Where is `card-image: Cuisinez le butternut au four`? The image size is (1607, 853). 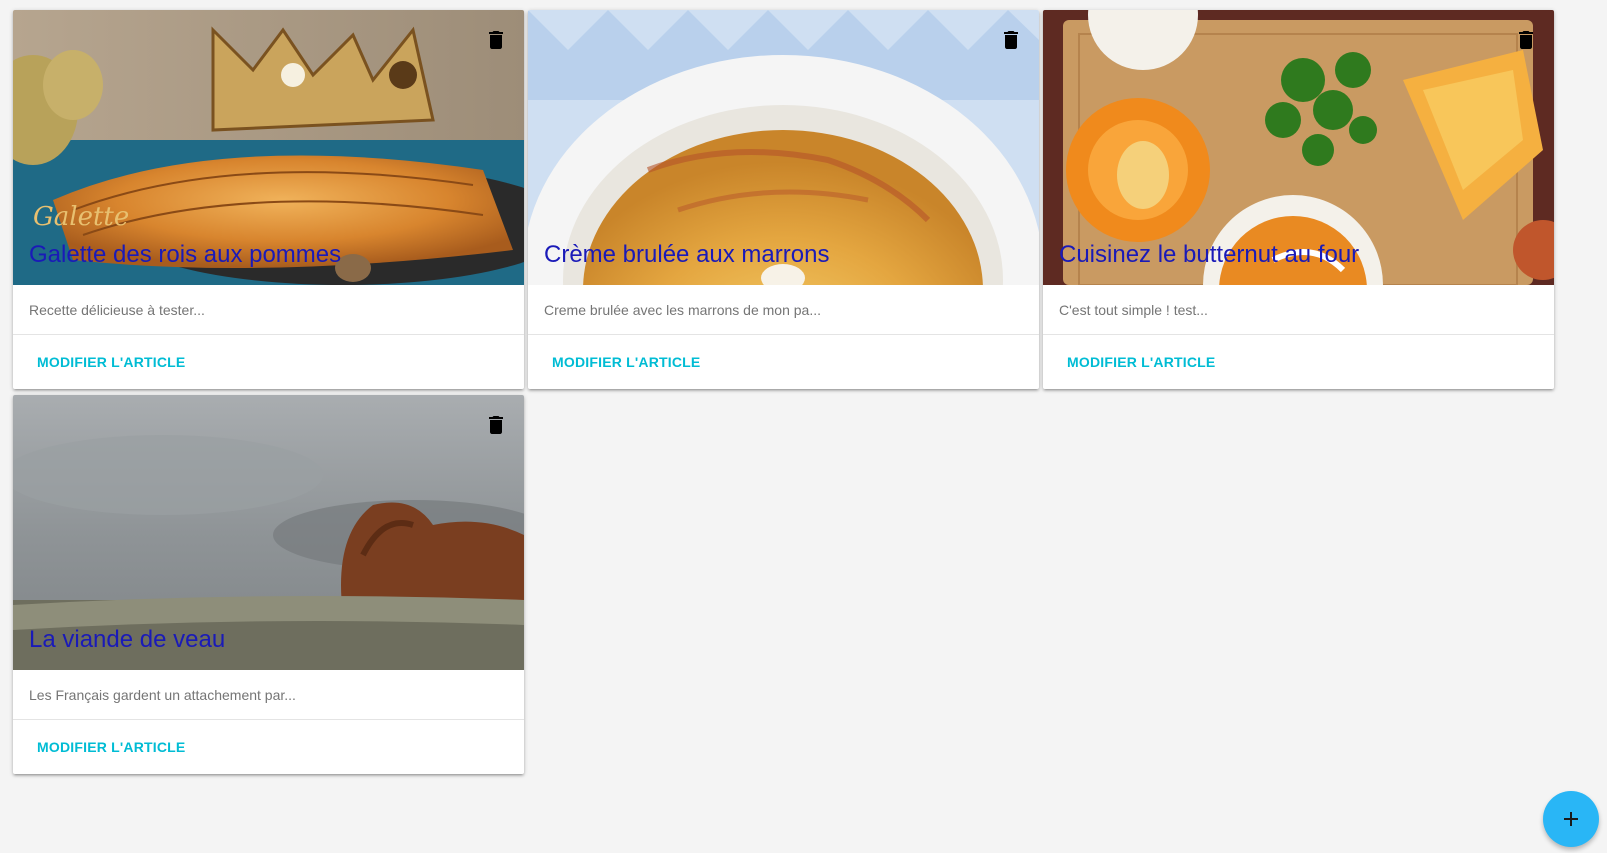 card-image: Cuisinez le butternut au four is located at coordinates (1298, 147).